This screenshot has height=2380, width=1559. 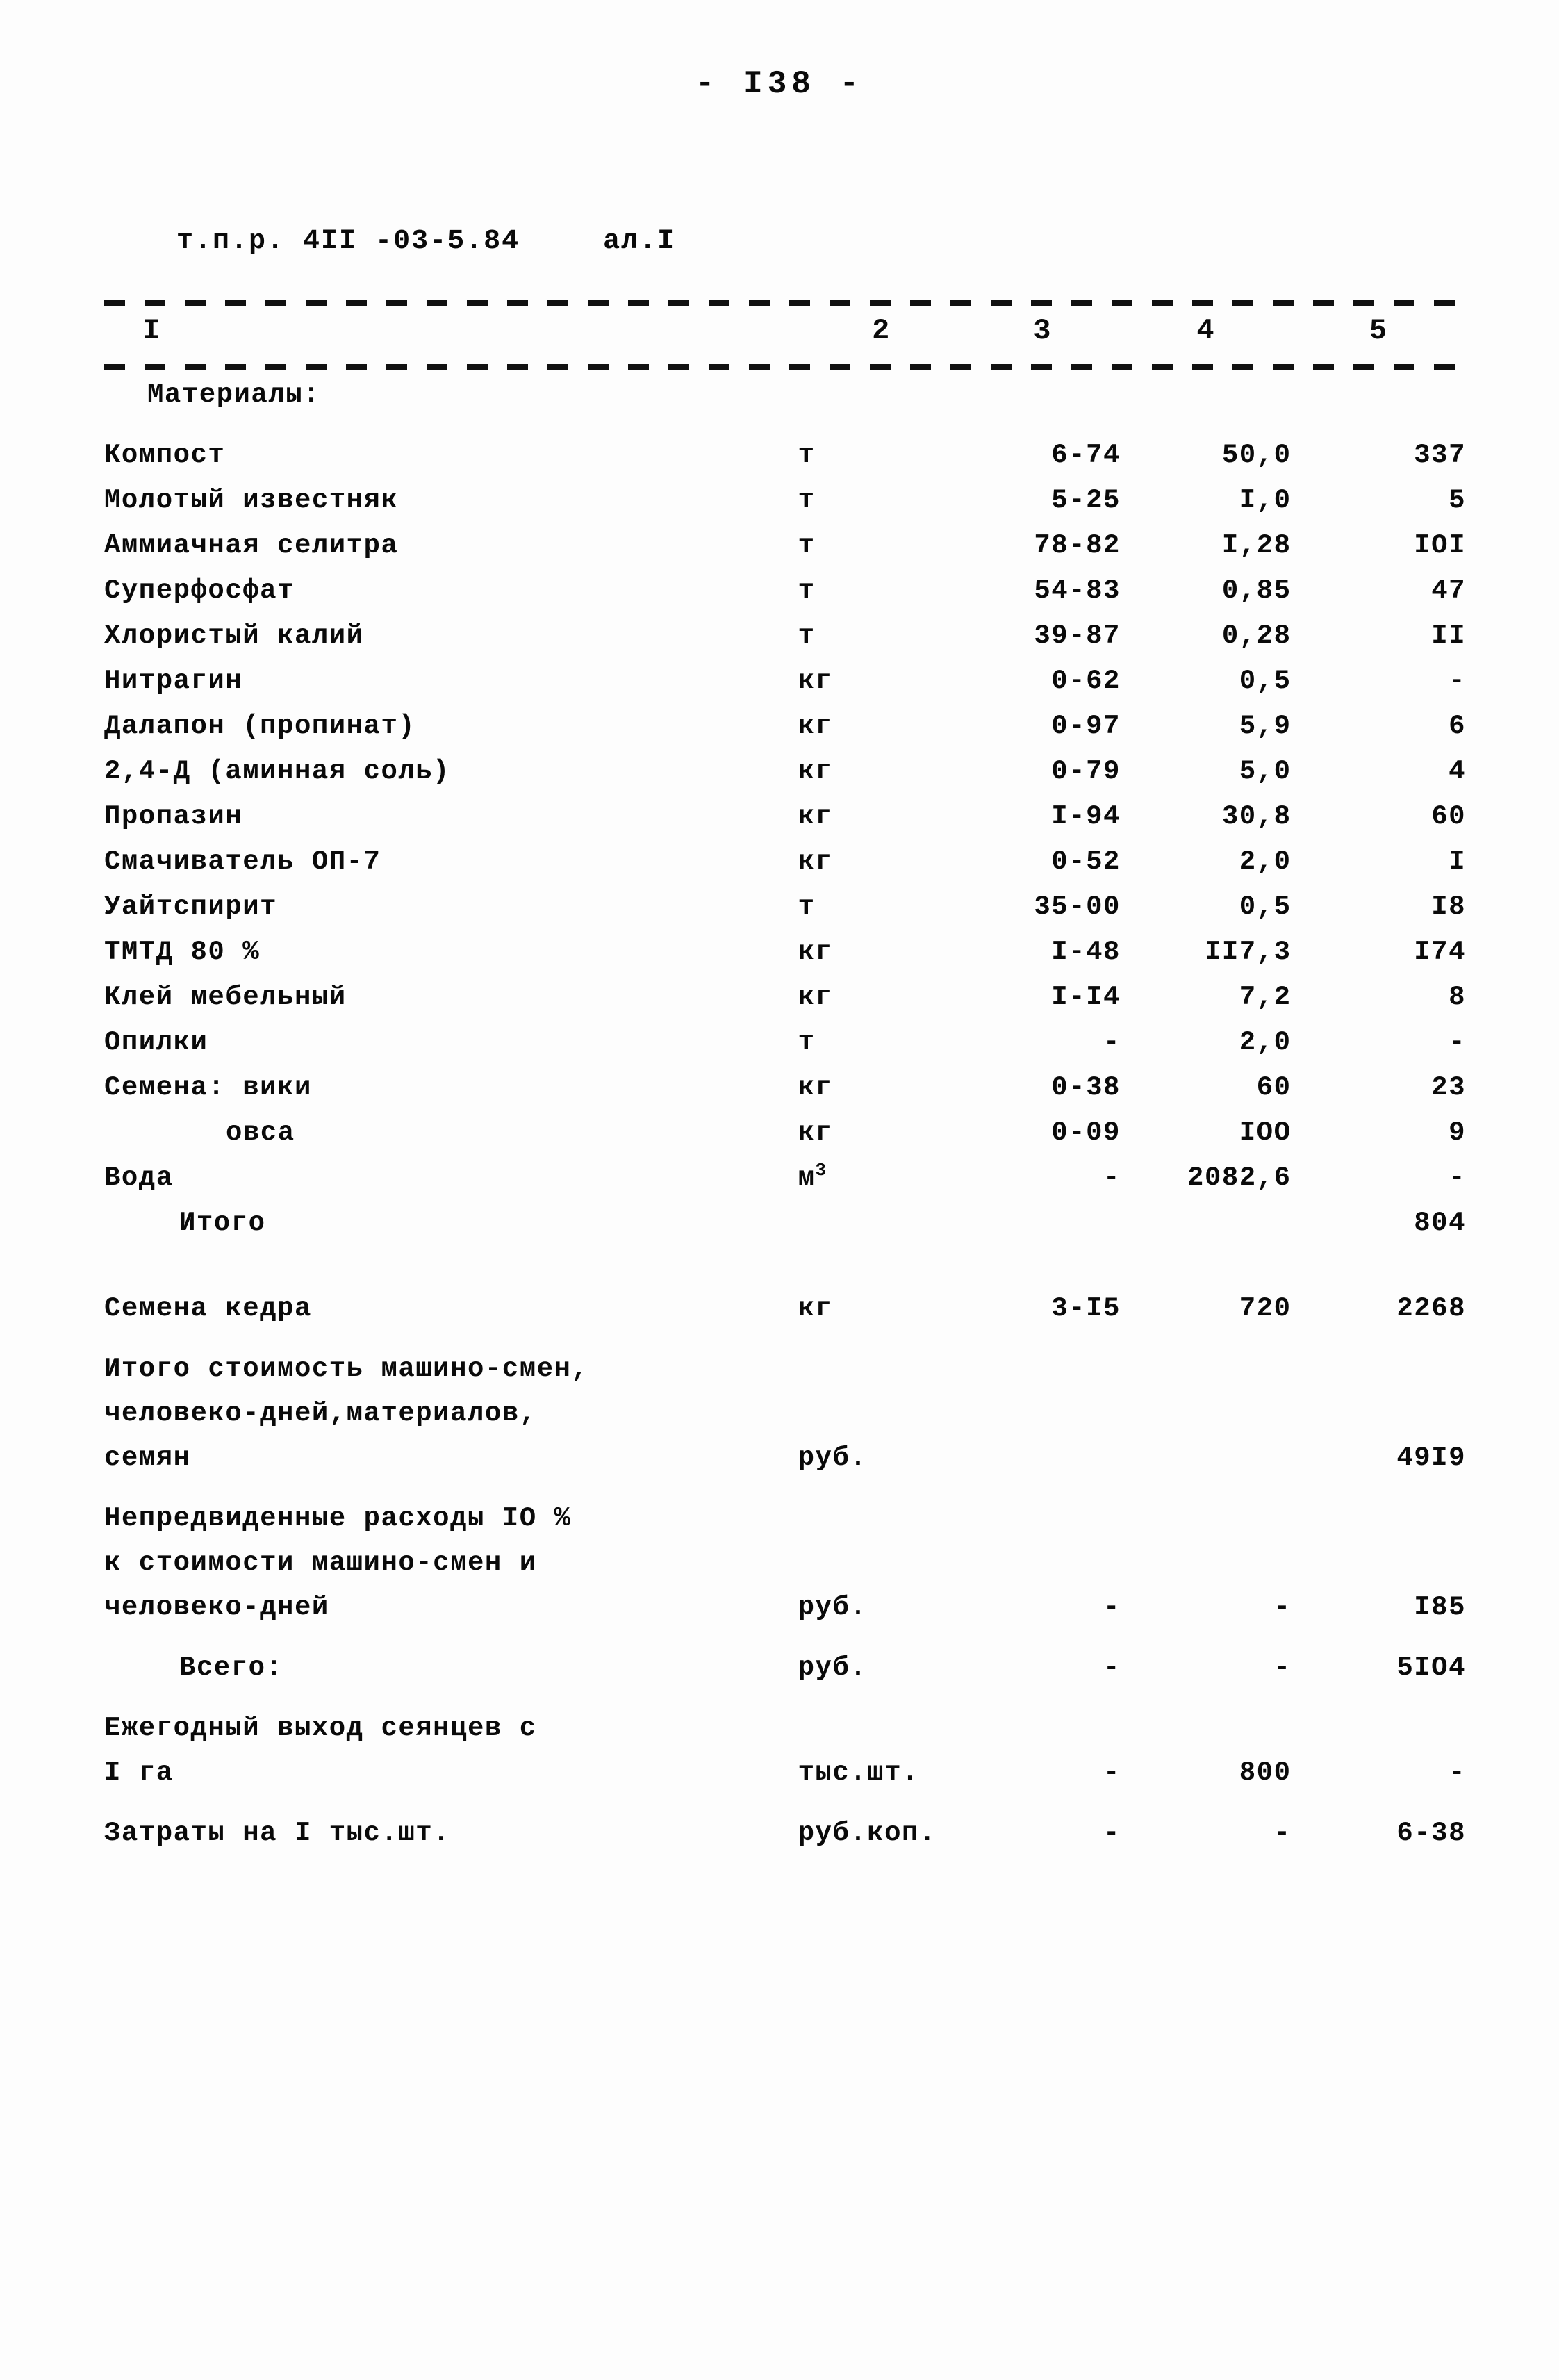 What do you see at coordinates (173, 681) in the screenshot?
I see `material-name: Нитрагин` at bounding box center [173, 681].